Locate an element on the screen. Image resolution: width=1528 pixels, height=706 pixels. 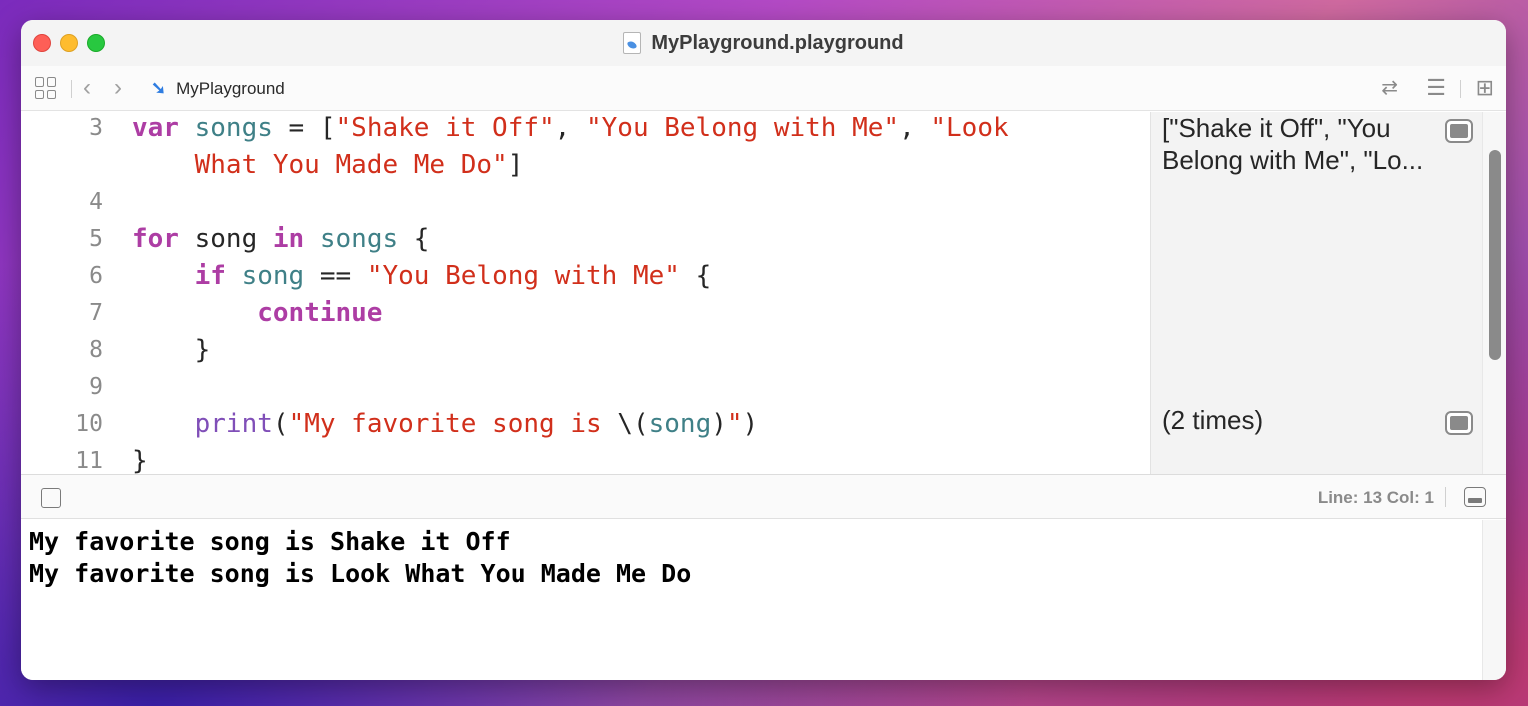
code-line: 4 is located at coordinates (585, 202).